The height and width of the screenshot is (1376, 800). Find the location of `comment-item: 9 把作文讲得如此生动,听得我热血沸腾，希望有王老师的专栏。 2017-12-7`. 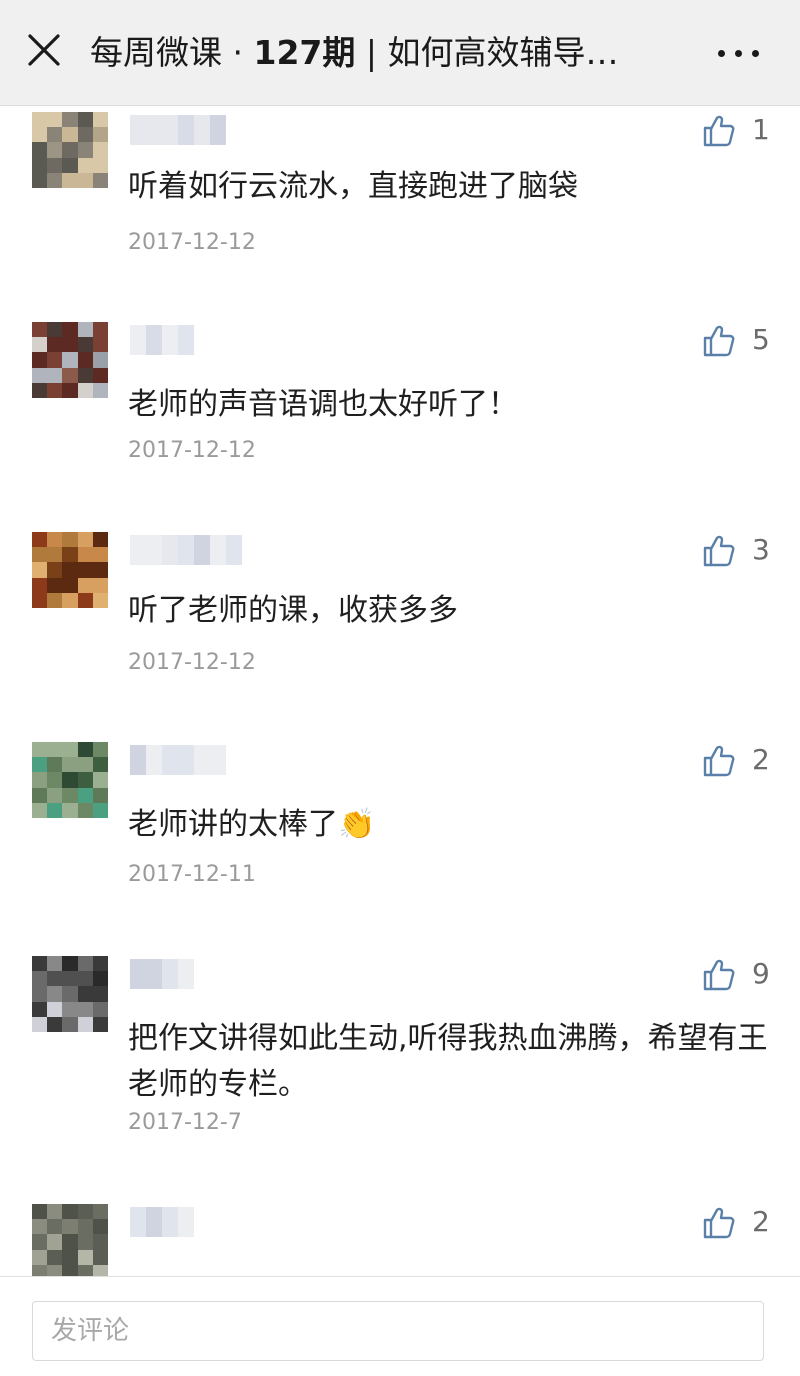

comment-item: 9 把作文讲得如此生动,听得我热血沸腾，希望有王老师的专栏。 2017-12-7 is located at coordinates (400, 1056).